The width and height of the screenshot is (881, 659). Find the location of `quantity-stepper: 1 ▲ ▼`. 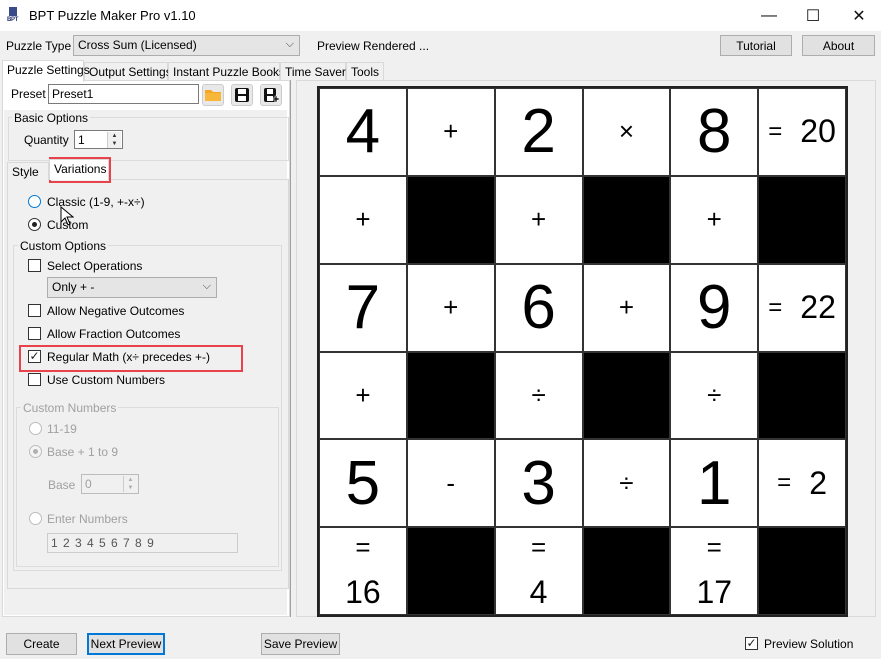

quantity-stepper: 1 ▲ ▼ is located at coordinates (98, 139).